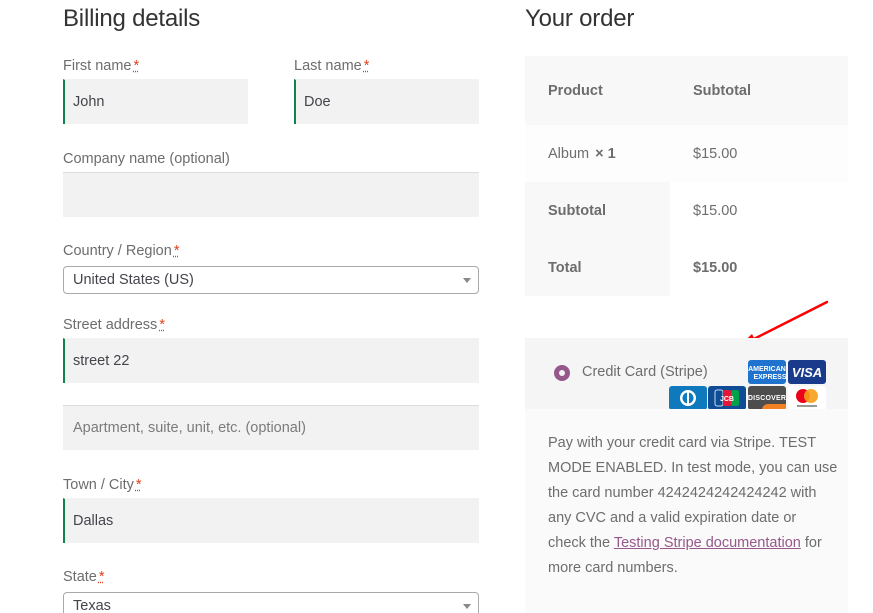 This screenshot has width=873, height=613. I want to click on payment-method-label: Credit Card (Stripe), so click(645, 372).